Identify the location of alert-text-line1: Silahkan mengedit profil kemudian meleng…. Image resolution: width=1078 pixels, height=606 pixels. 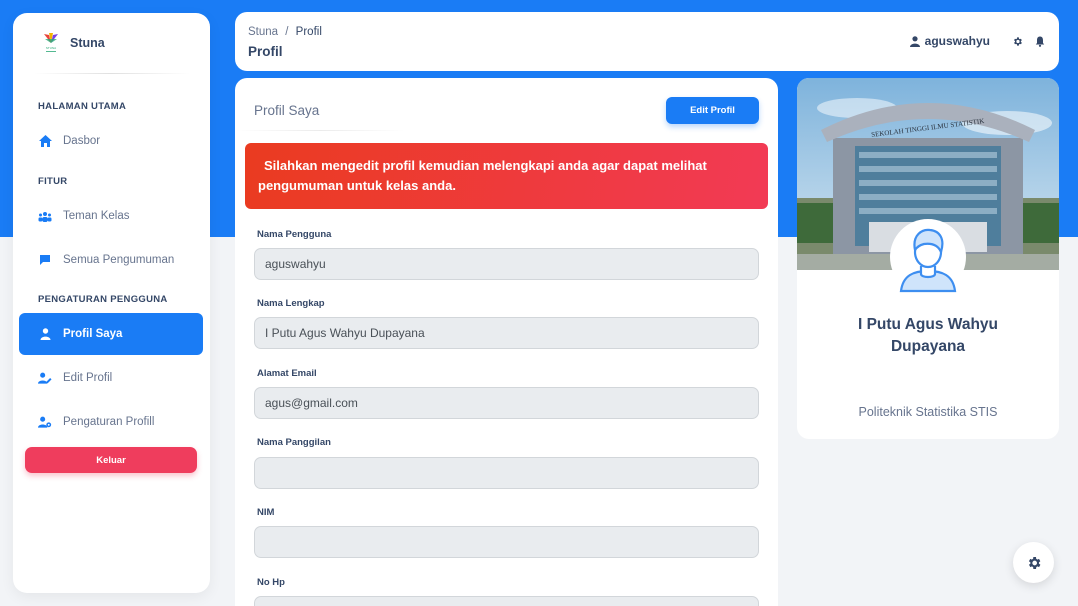
(485, 165).